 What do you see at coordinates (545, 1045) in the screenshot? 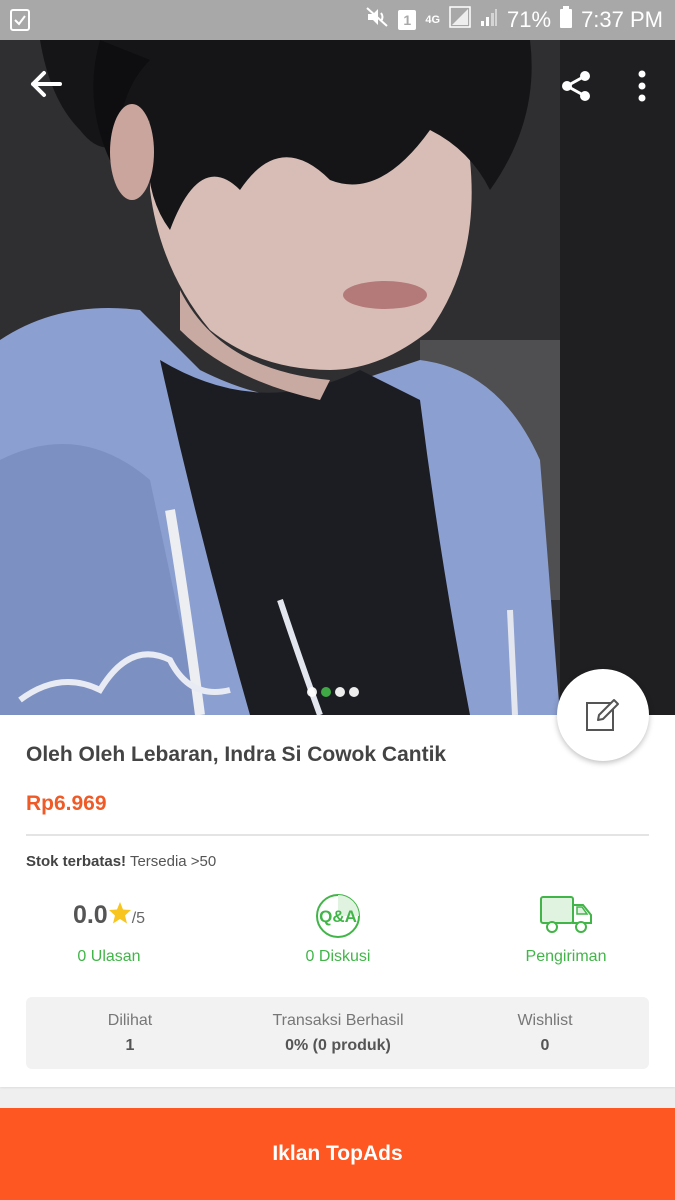
I see `wishlist-value: 0` at bounding box center [545, 1045].